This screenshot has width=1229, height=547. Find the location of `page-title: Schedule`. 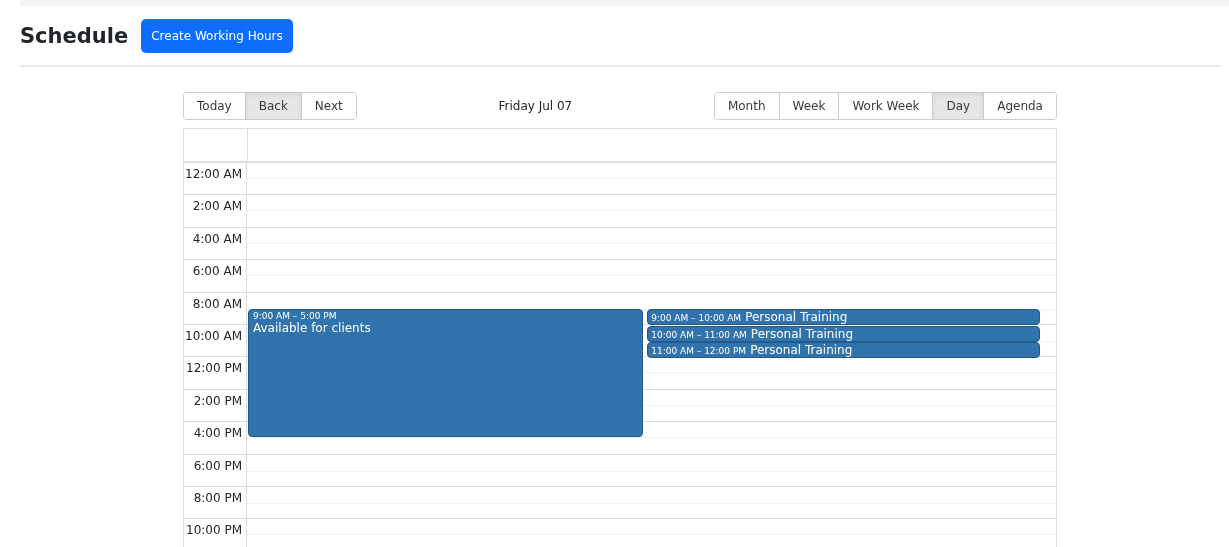

page-title: Schedule is located at coordinates (74, 36).